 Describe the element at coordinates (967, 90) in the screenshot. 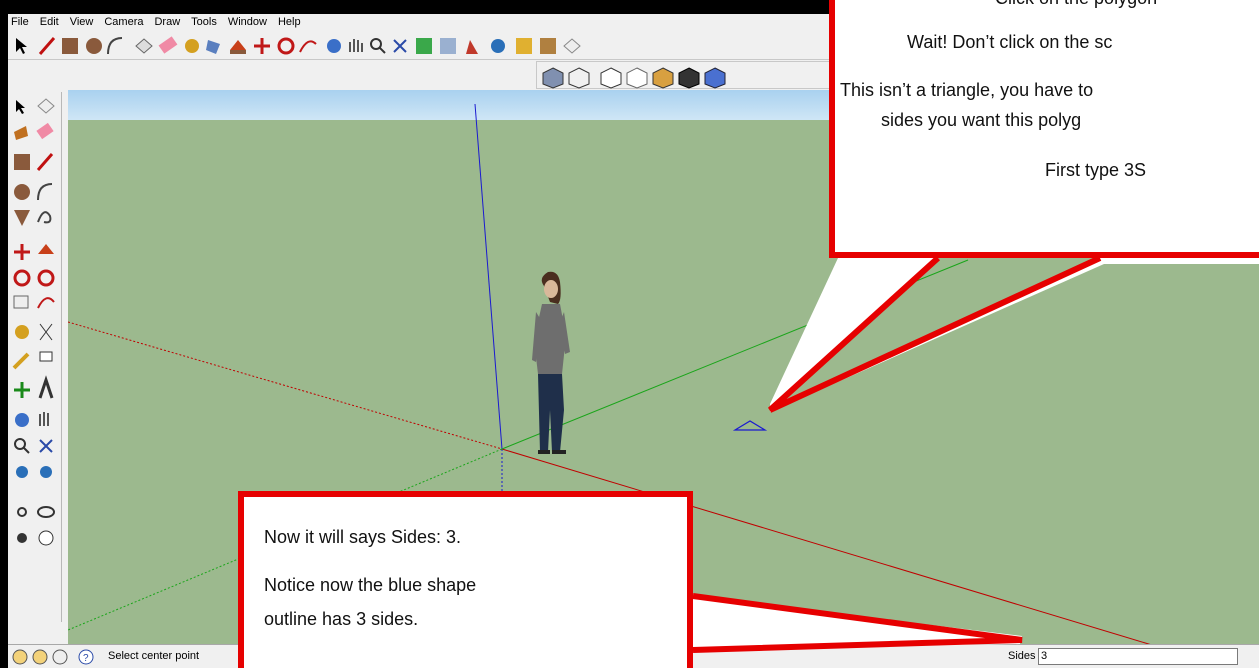

I see `callout-top-line3: This isn’t a triangle, you have to` at that location.